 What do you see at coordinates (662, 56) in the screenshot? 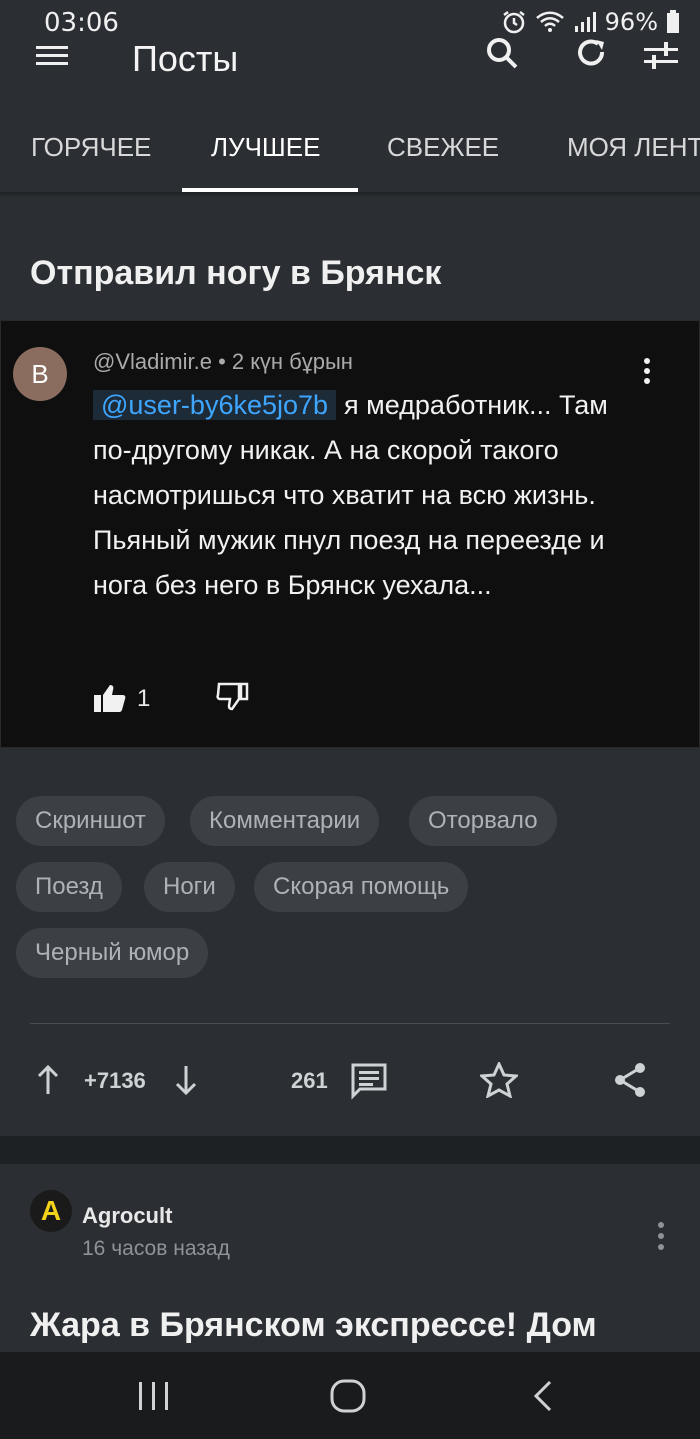
I see `filter-icon` at bounding box center [662, 56].